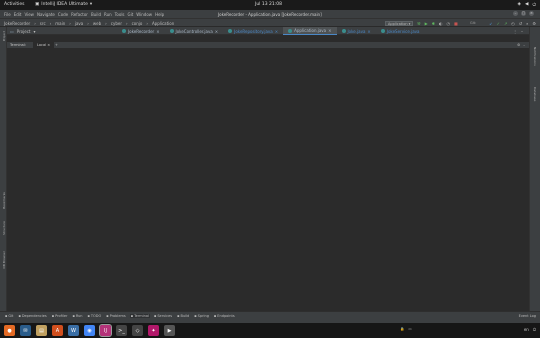 The height and width of the screenshot is (338, 540). What do you see at coordinates (22, 31) in the screenshot?
I see `project-header: ▭ Project ▾` at bounding box center [22, 31].